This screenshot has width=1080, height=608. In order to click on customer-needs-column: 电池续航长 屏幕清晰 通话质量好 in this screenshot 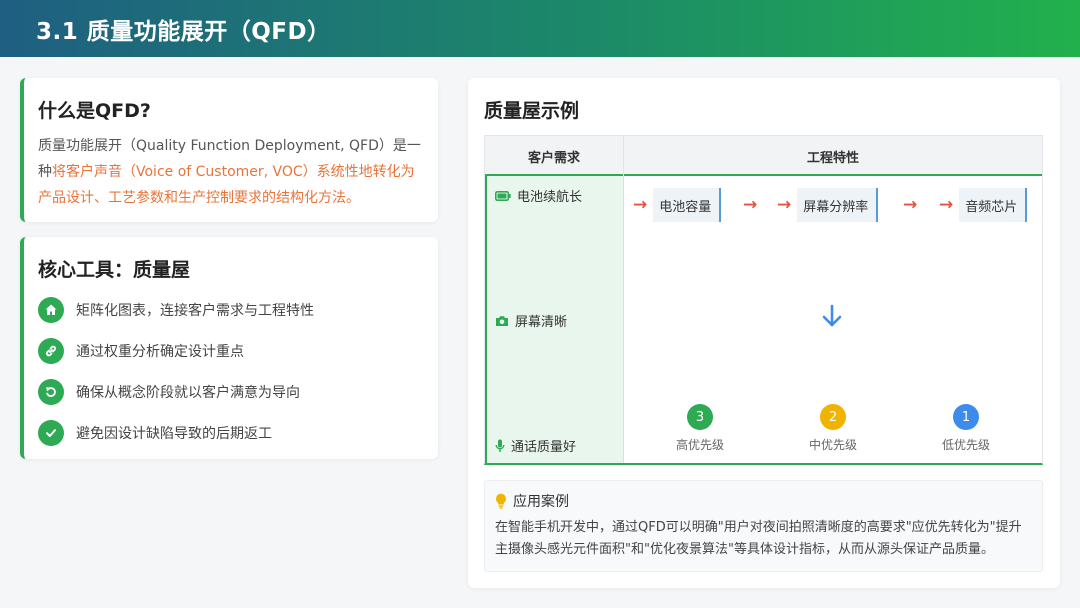, I will do `click(554, 319)`.